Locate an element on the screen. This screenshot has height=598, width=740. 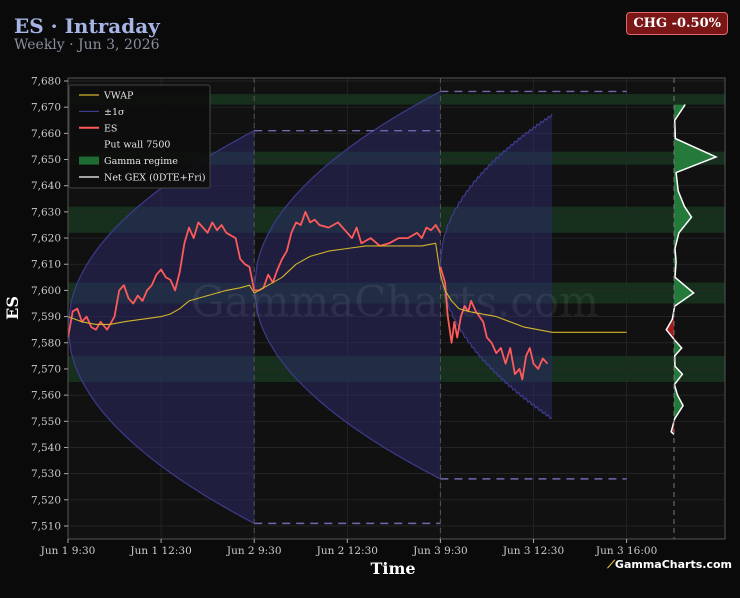
brand-name: GammaCharts.com is located at coordinates (673, 564).